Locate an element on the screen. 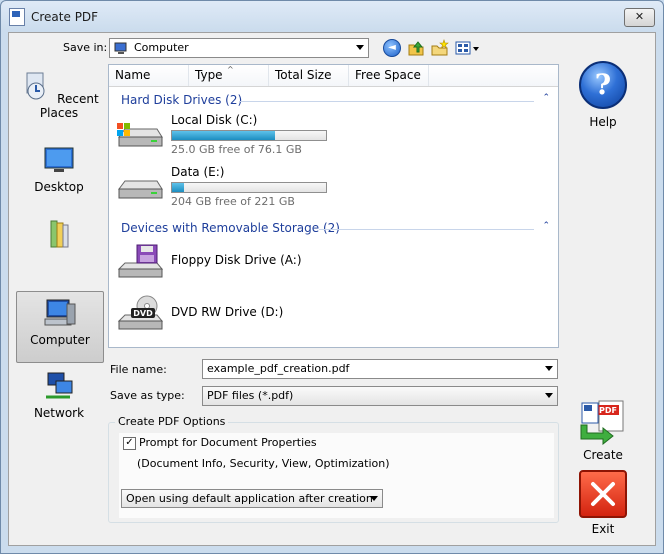 Image resolution: width=664 pixels, height=554 pixels. help-button: ? Help is located at coordinates (603, 95).